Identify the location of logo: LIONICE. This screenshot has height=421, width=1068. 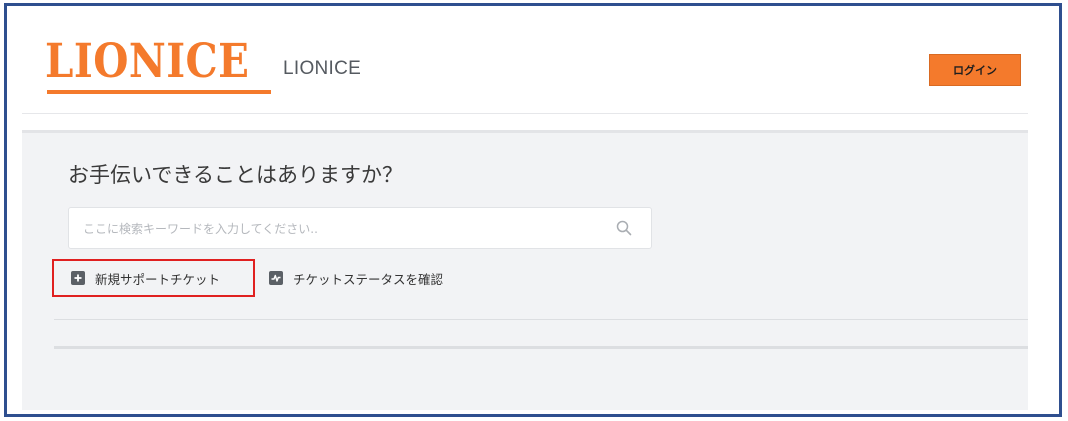
(147, 62).